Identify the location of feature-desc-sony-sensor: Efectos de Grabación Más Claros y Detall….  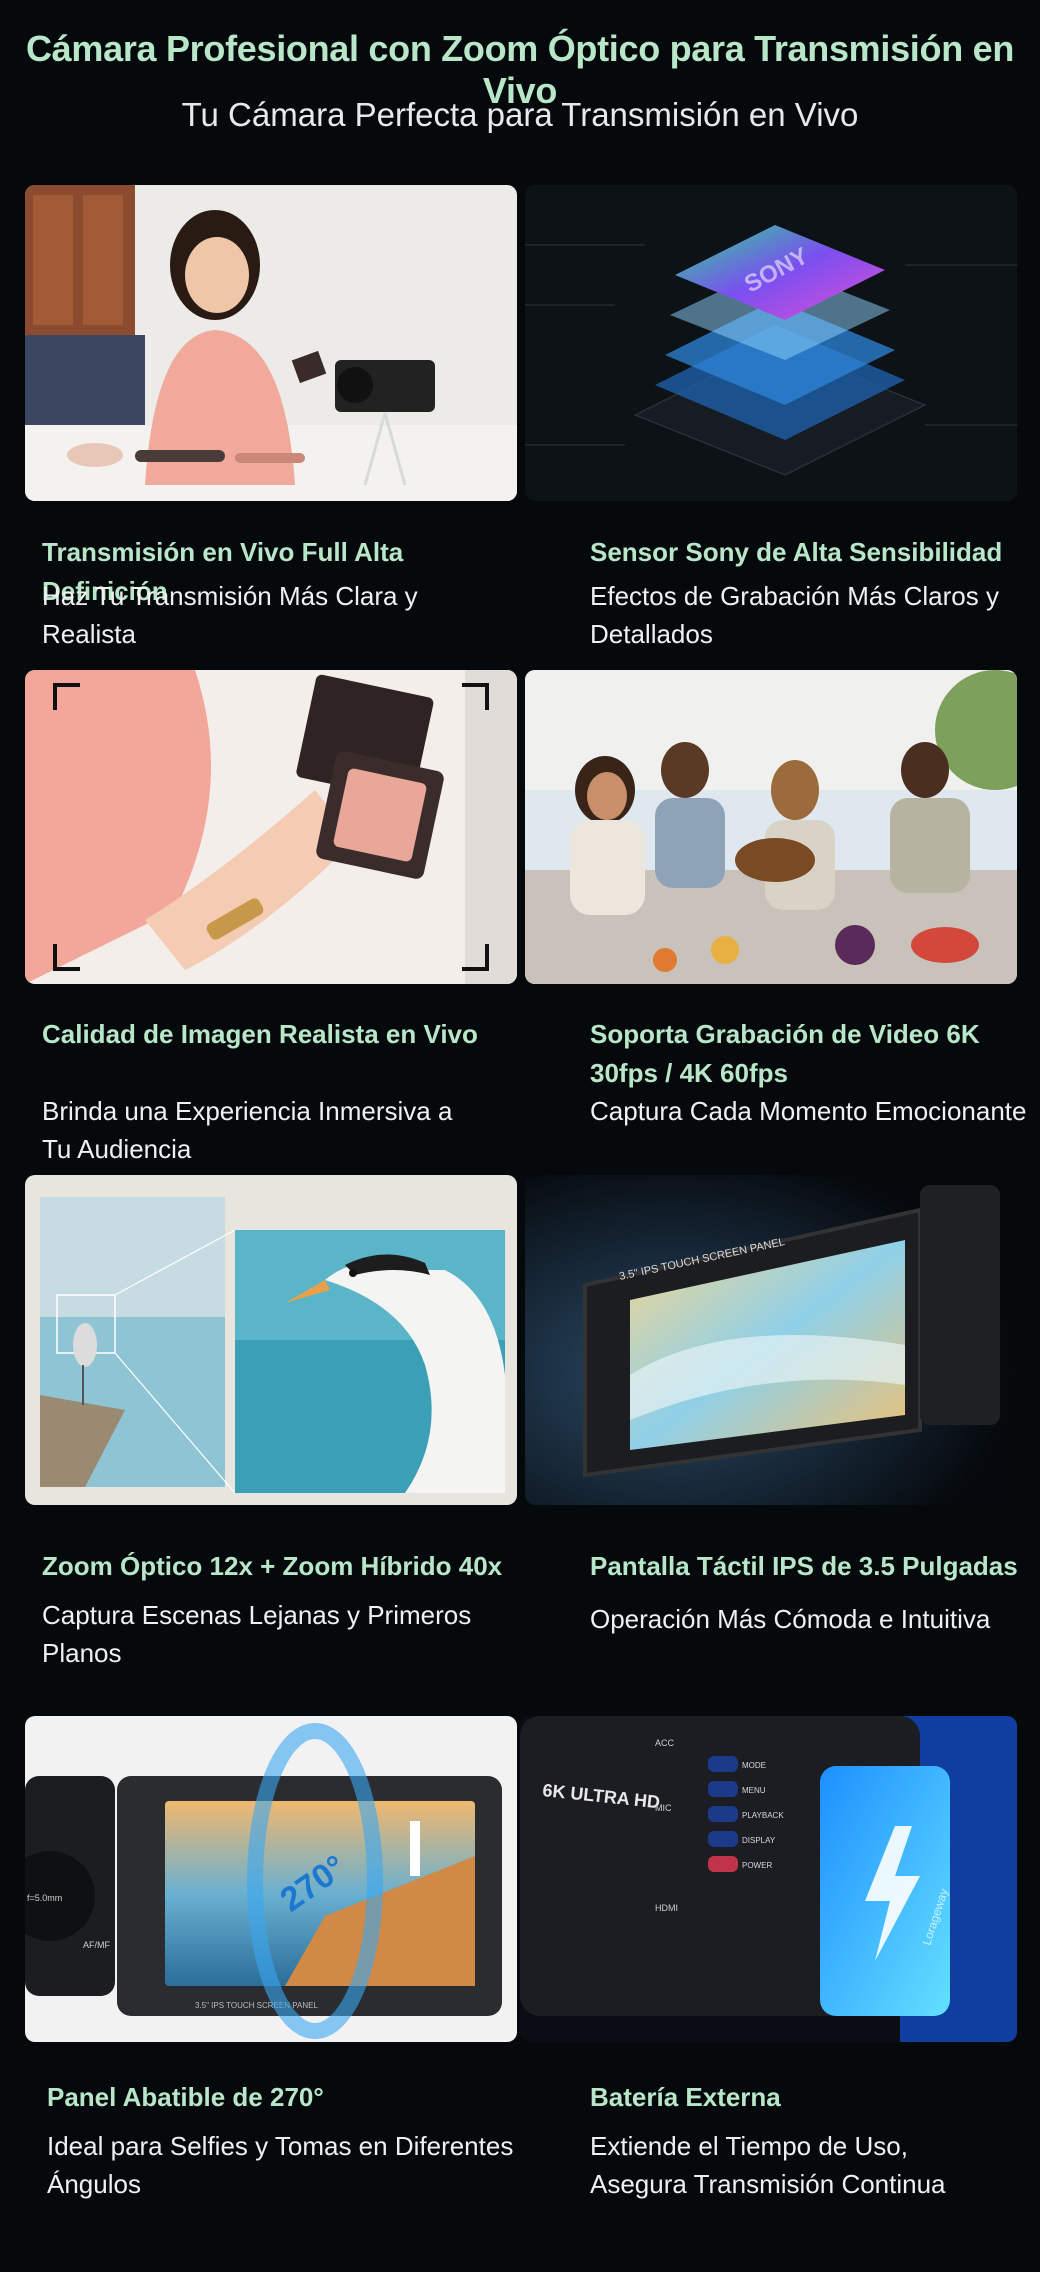
(794, 615).